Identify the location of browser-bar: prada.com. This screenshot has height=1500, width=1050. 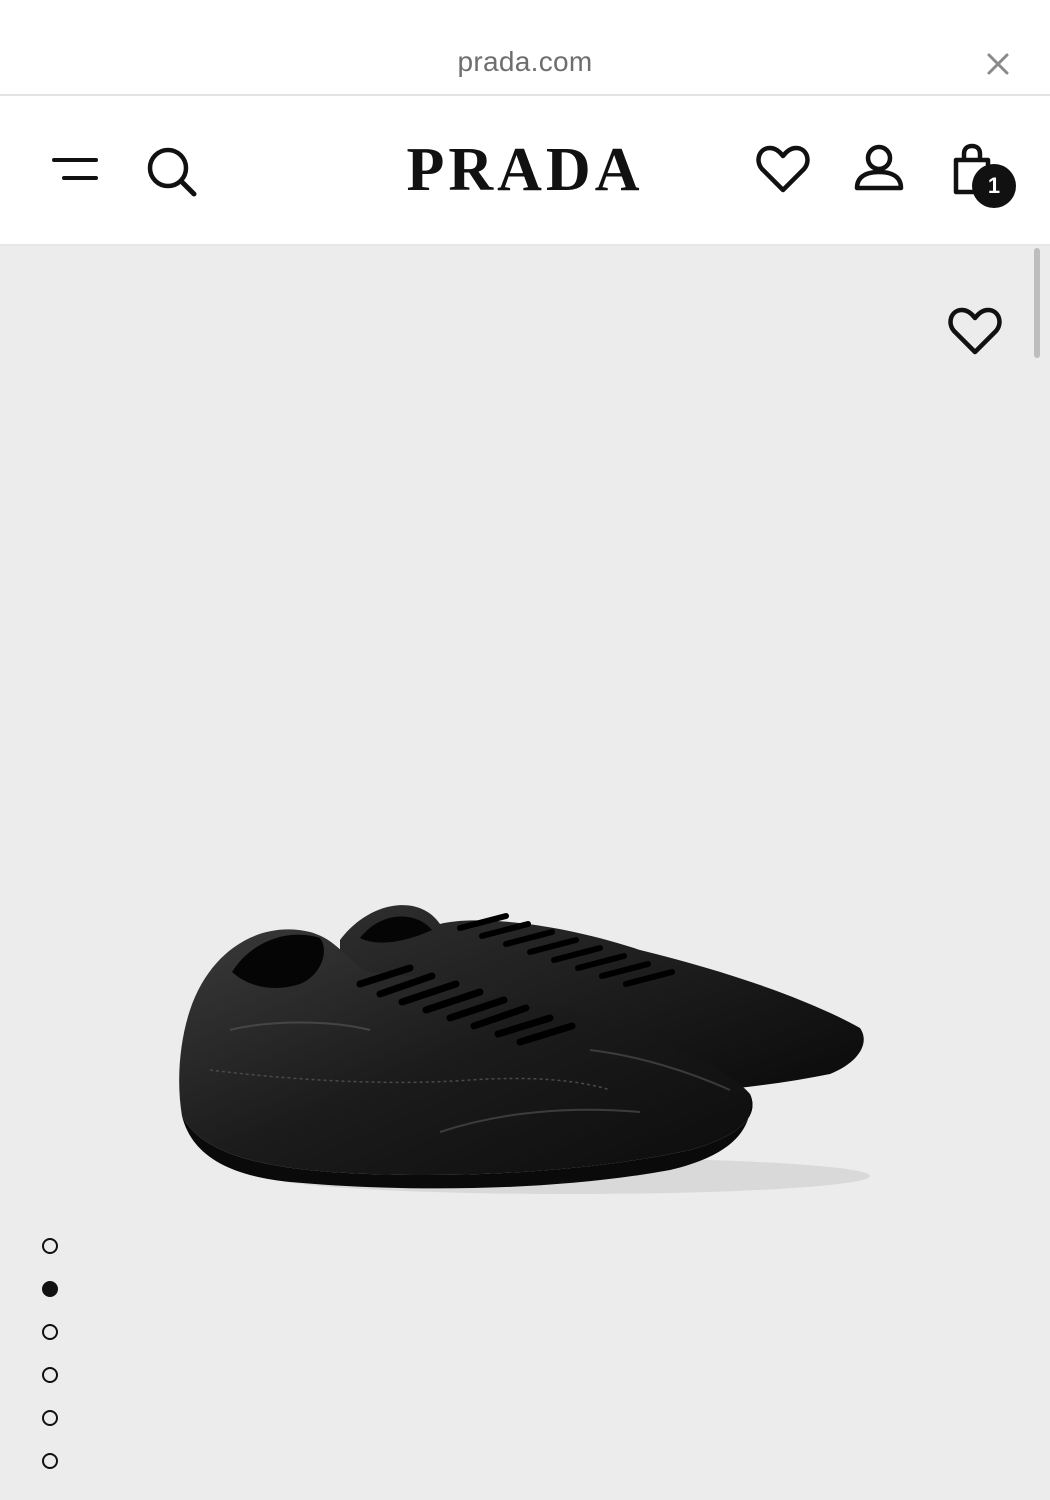
(525, 48).